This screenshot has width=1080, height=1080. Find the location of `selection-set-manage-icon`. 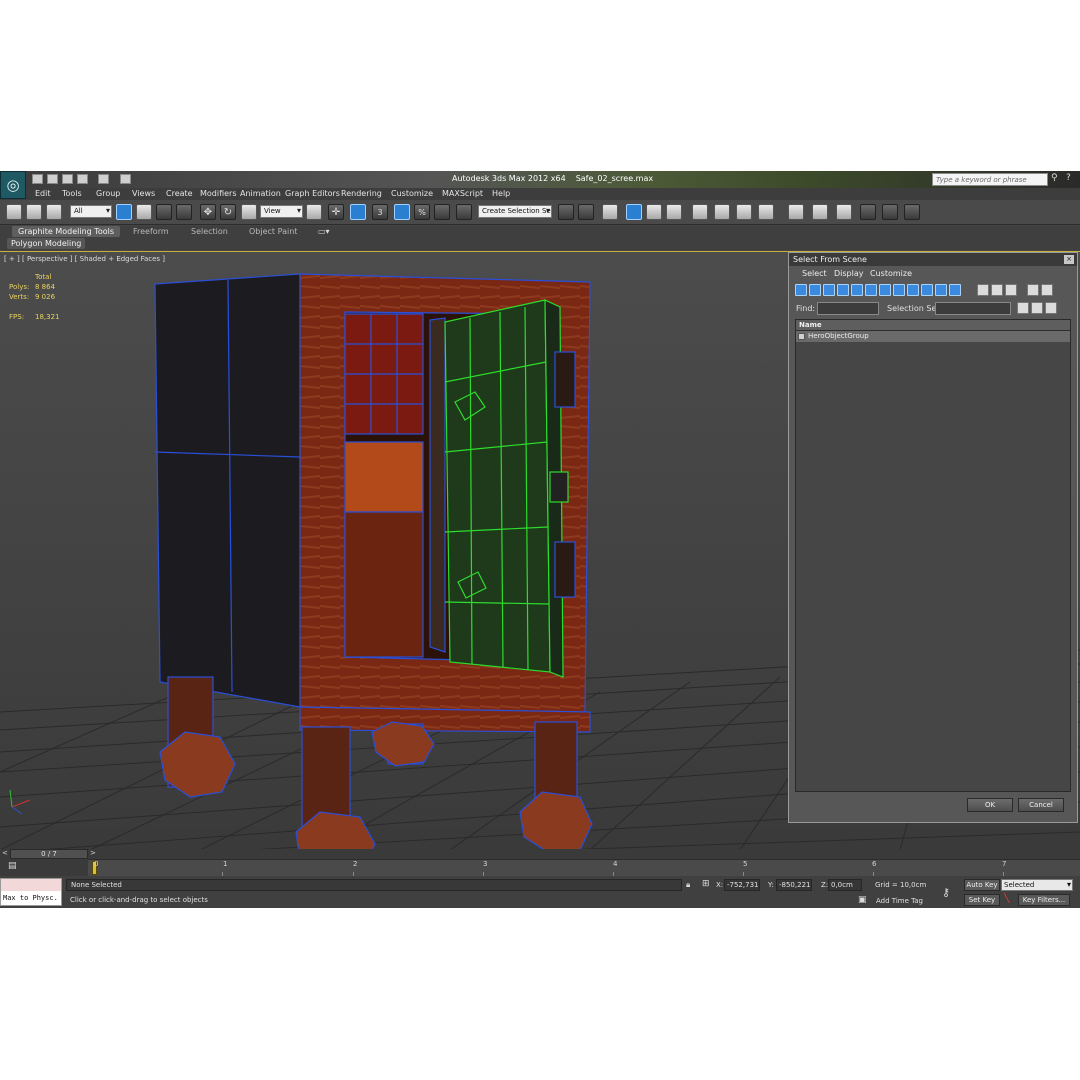

selection-set-manage-icon is located at coordinates (1051, 308).